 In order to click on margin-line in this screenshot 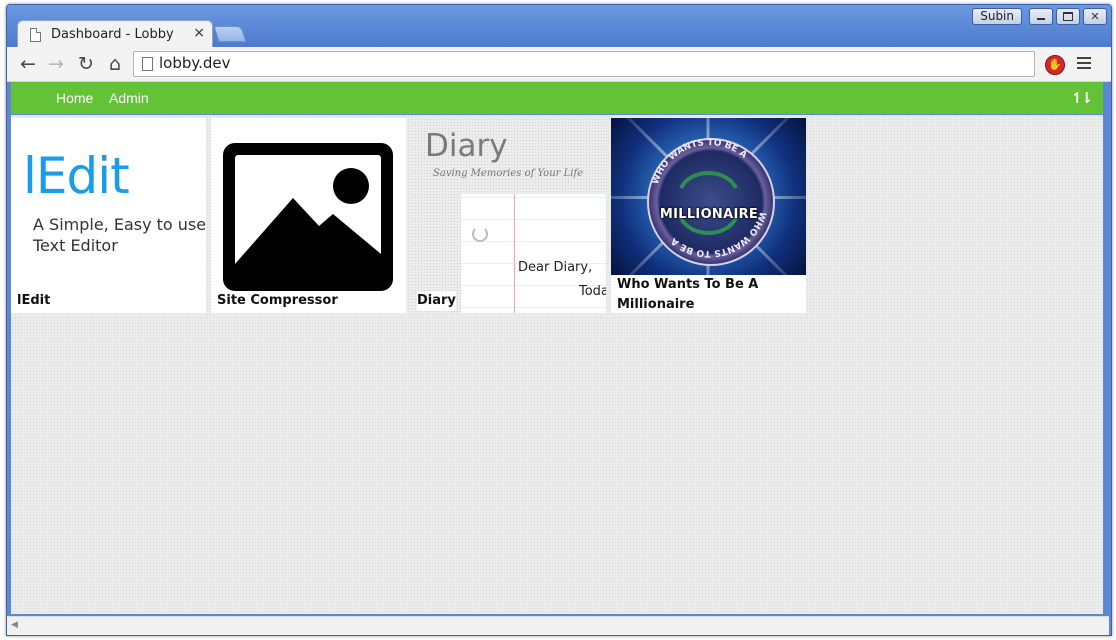, I will do `click(514, 253)`.